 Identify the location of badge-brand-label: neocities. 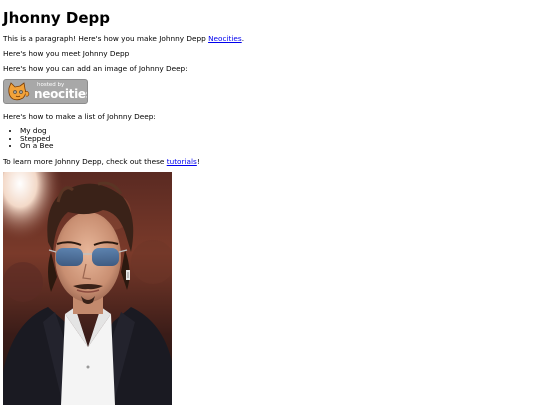
(61, 94).